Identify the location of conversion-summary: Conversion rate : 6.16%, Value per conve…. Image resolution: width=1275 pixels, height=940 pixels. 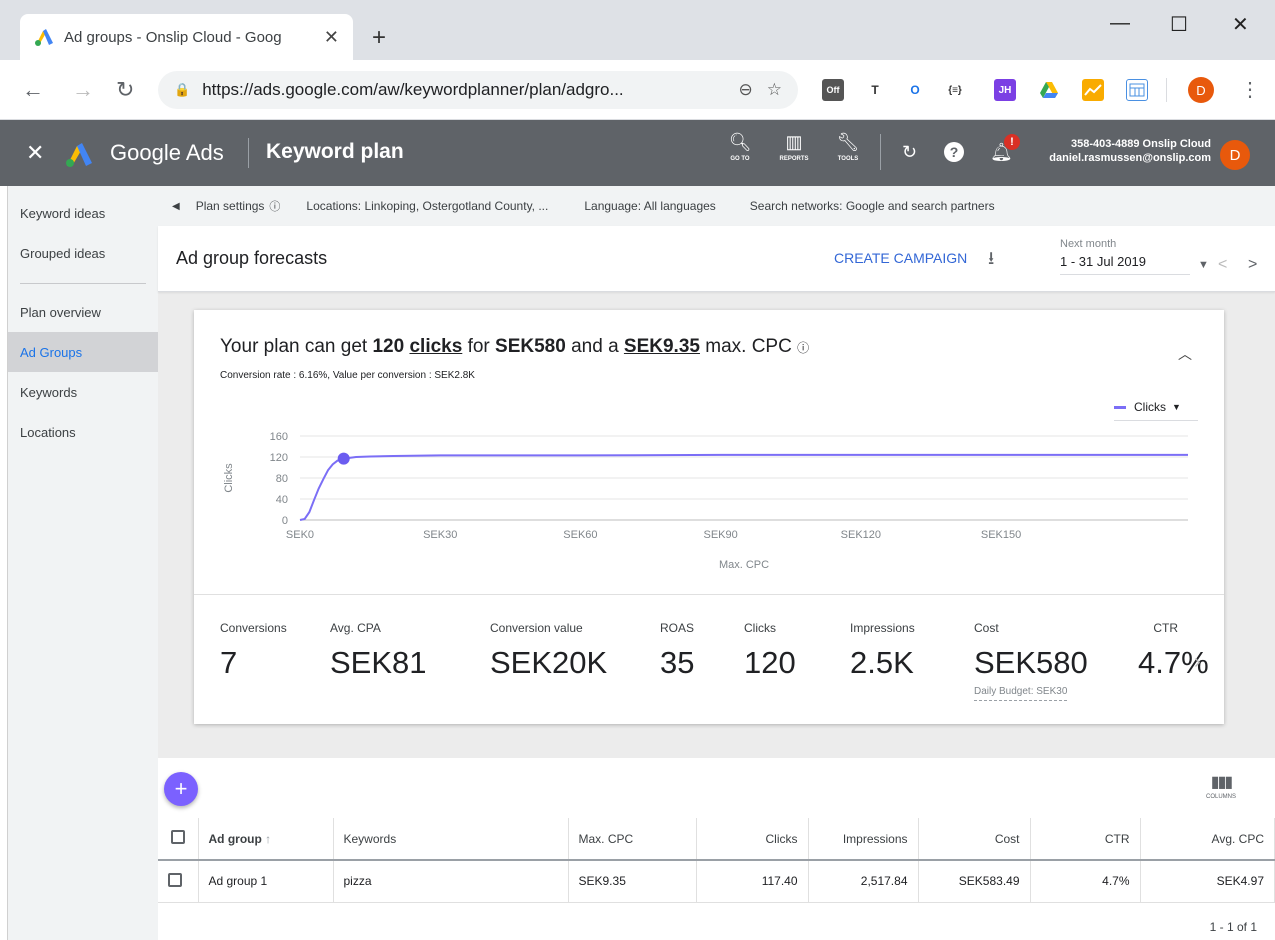
(347, 375).